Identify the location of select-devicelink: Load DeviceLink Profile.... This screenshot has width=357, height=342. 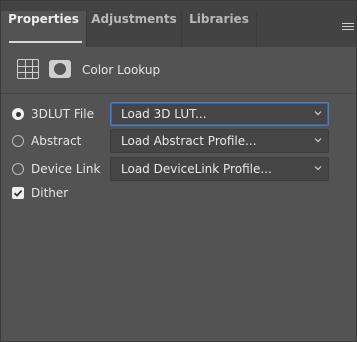
(219, 169).